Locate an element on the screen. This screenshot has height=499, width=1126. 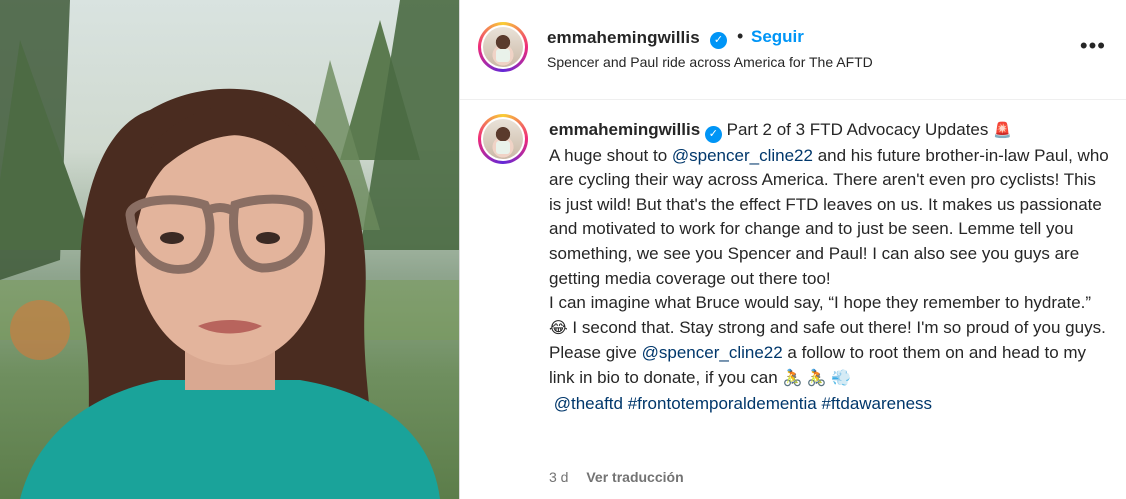
post-meta: 3 d Ver traducción is located at coordinates (616, 477).